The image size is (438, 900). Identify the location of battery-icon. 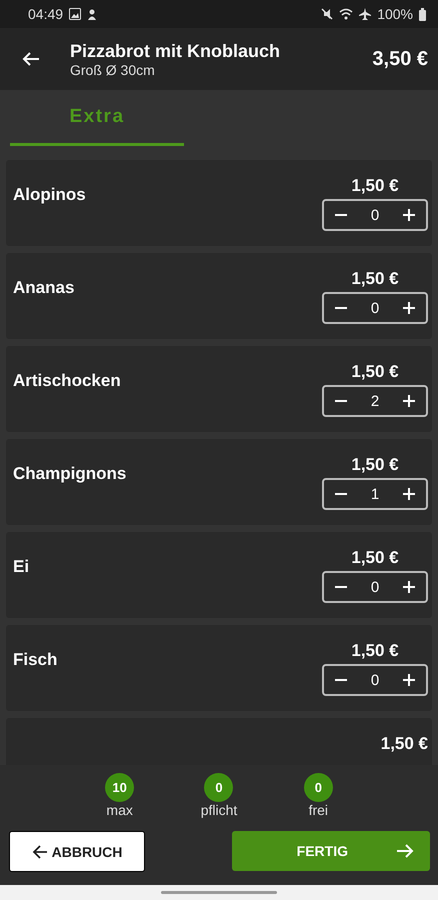
(422, 14).